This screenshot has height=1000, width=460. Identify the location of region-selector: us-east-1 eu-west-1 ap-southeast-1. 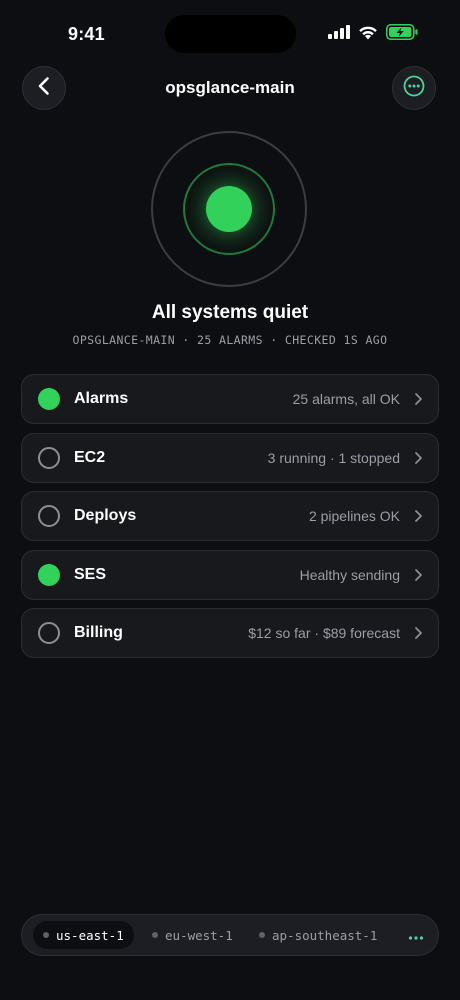
(230, 935).